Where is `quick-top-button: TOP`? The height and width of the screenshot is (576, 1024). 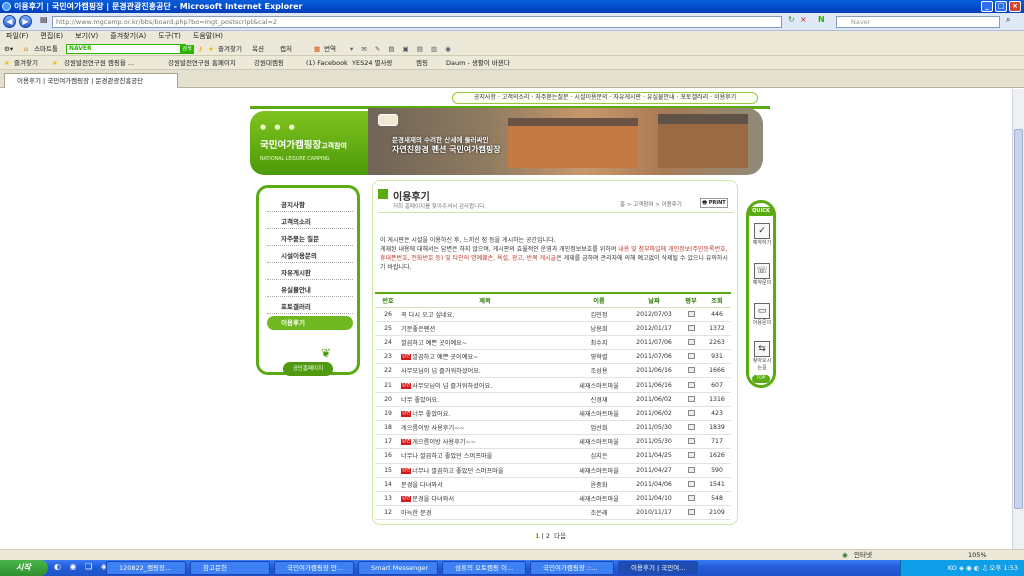
quick-top-button: TOP is located at coordinates (761, 379).